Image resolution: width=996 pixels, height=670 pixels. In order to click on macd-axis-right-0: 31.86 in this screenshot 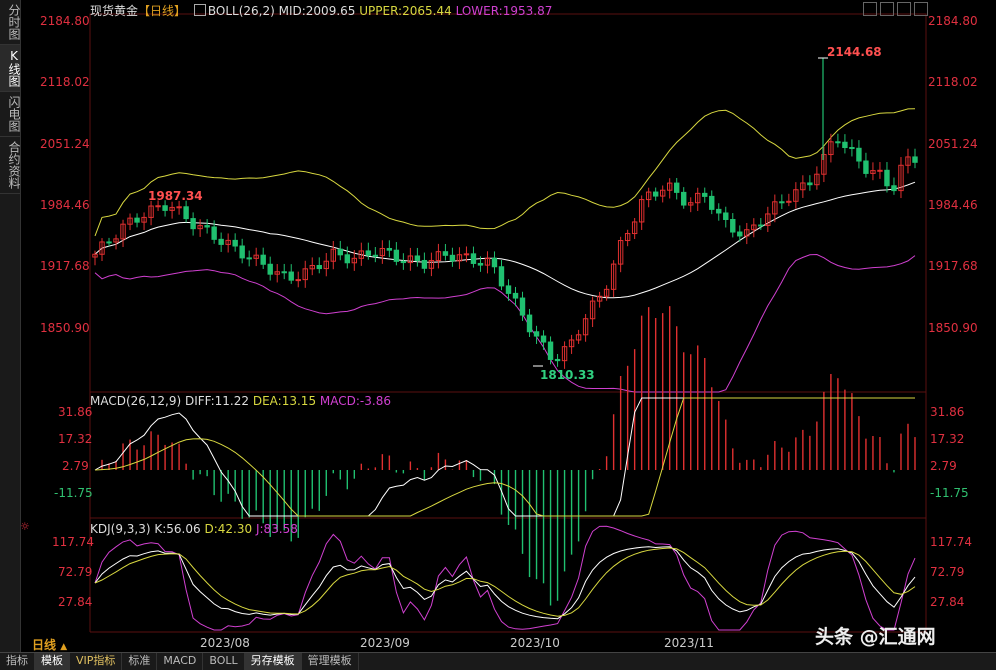, I will do `click(947, 412)`.